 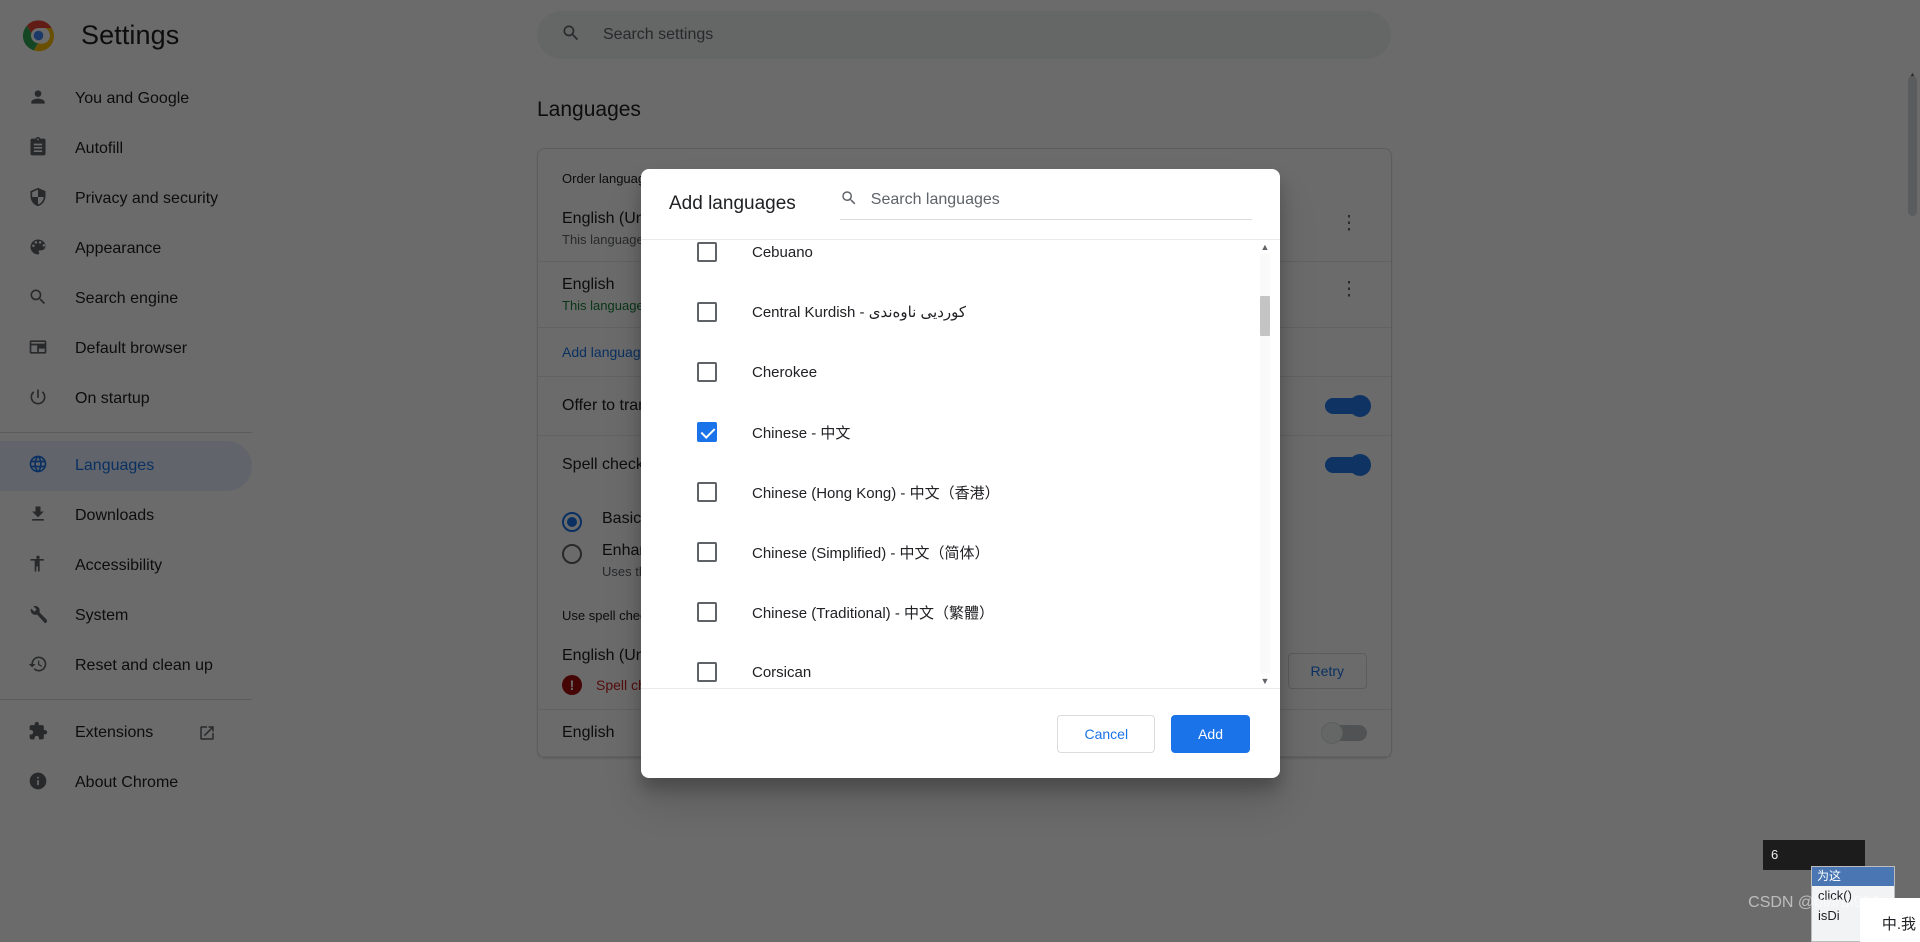 I want to click on list-item: Central Kurdish - کوردیی ناوەندی, so click(x=960, y=312).